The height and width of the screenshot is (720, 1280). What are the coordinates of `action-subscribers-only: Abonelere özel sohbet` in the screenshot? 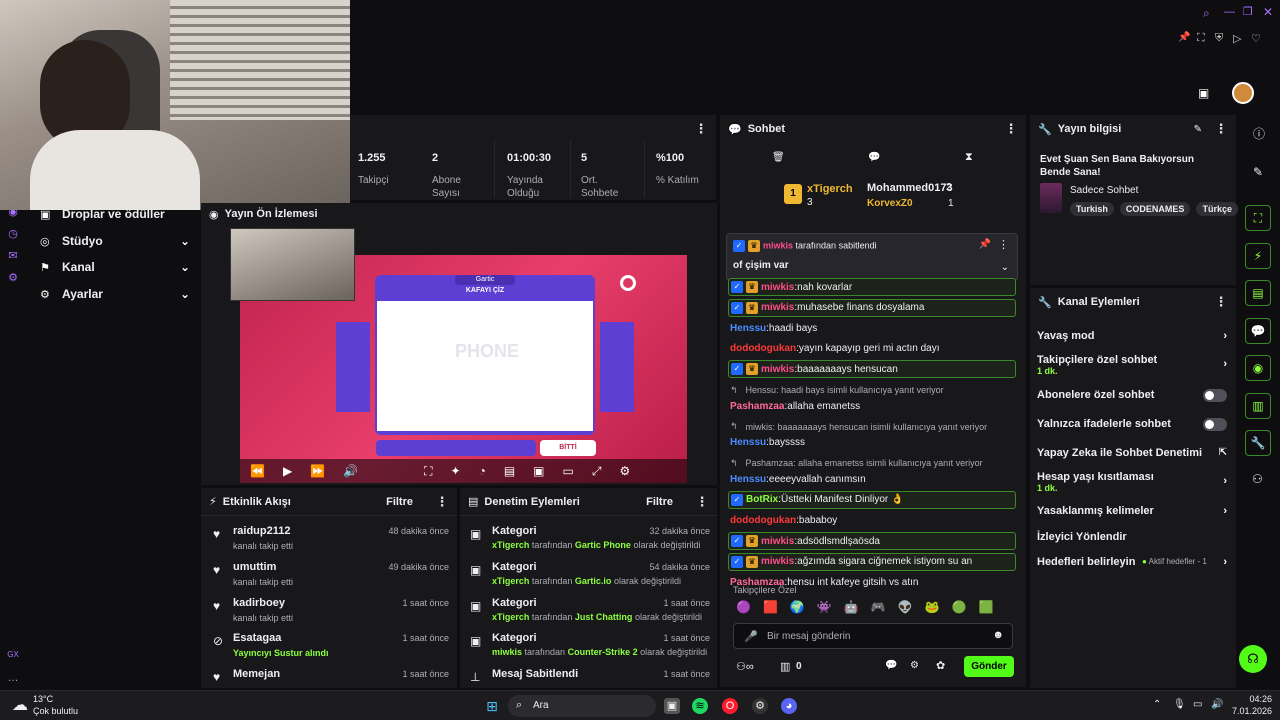 It's located at (1132, 395).